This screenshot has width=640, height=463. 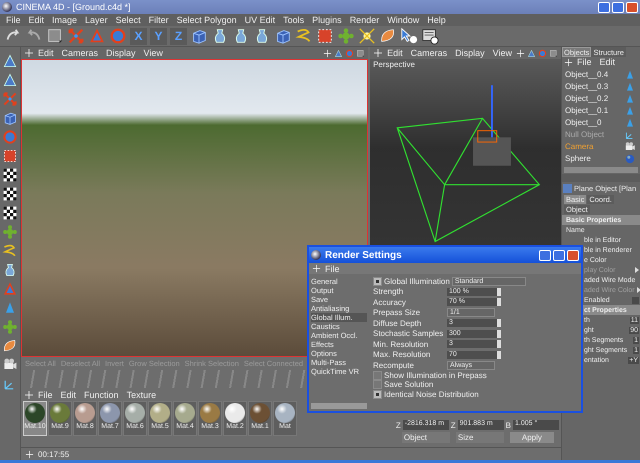 What do you see at coordinates (579, 146) in the screenshot?
I see `object-item: Camera` at bounding box center [579, 146].